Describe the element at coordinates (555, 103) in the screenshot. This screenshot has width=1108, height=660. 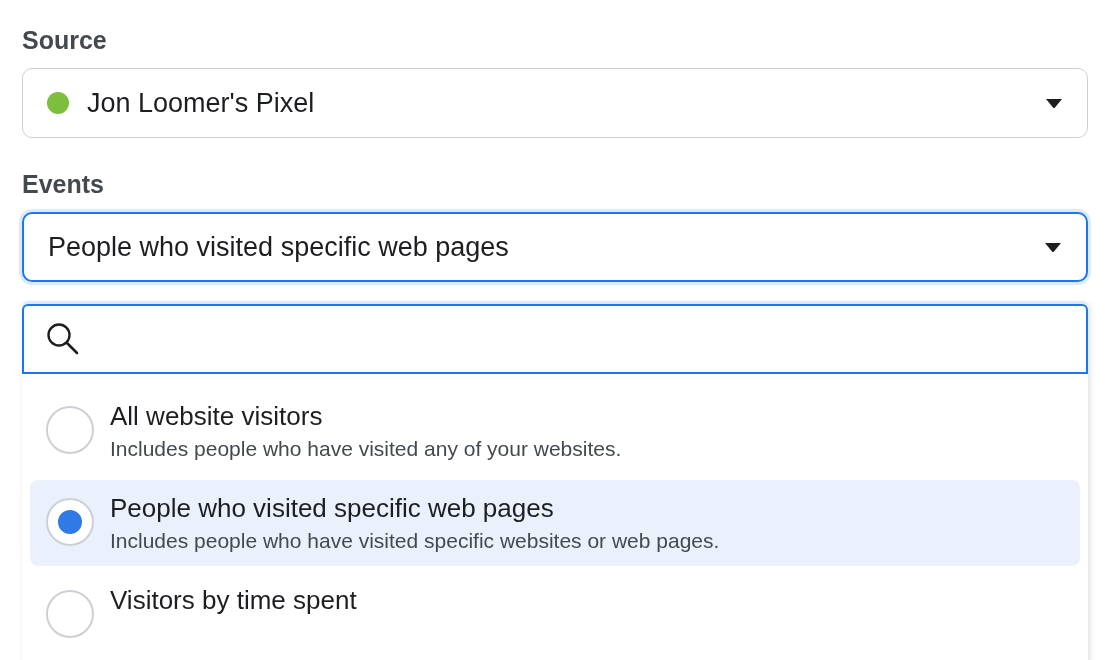
I see `source-dropdown: Jon Loomer's Pixel` at that location.